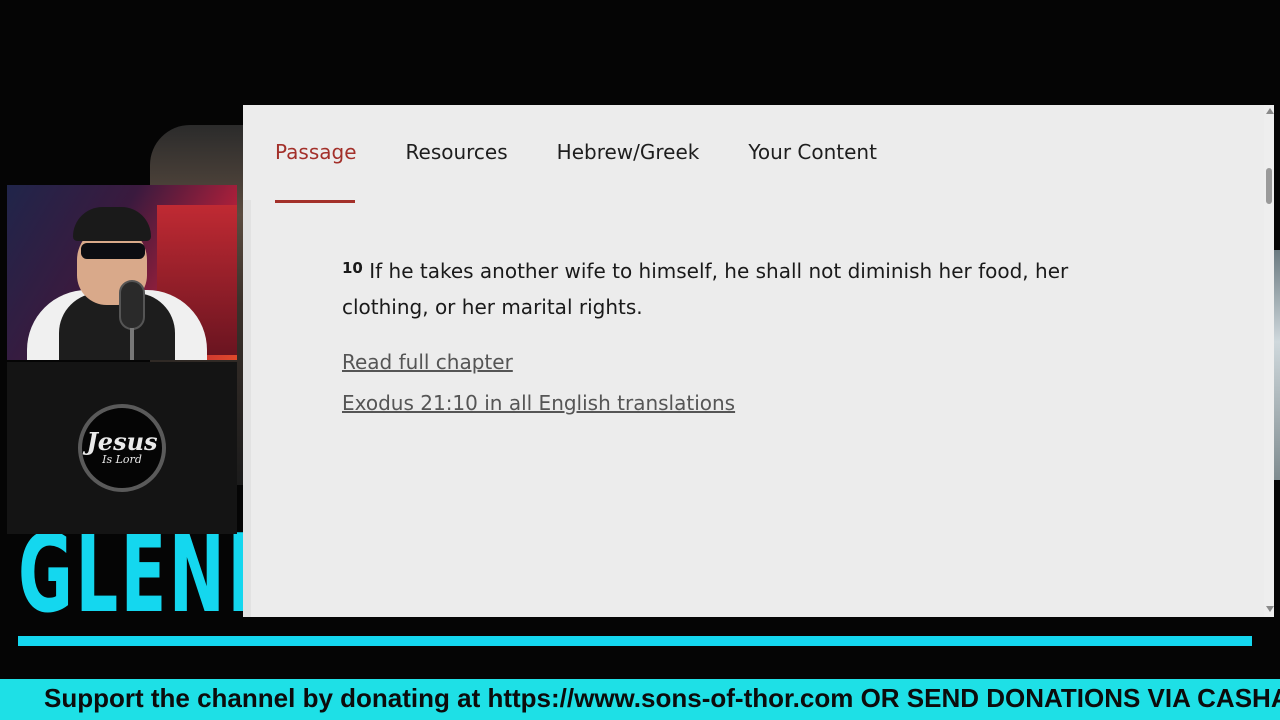 The image size is (1280, 720). Describe the element at coordinates (122, 441) in the screenshot. I see `logo-text-main: Jesus` at that location.